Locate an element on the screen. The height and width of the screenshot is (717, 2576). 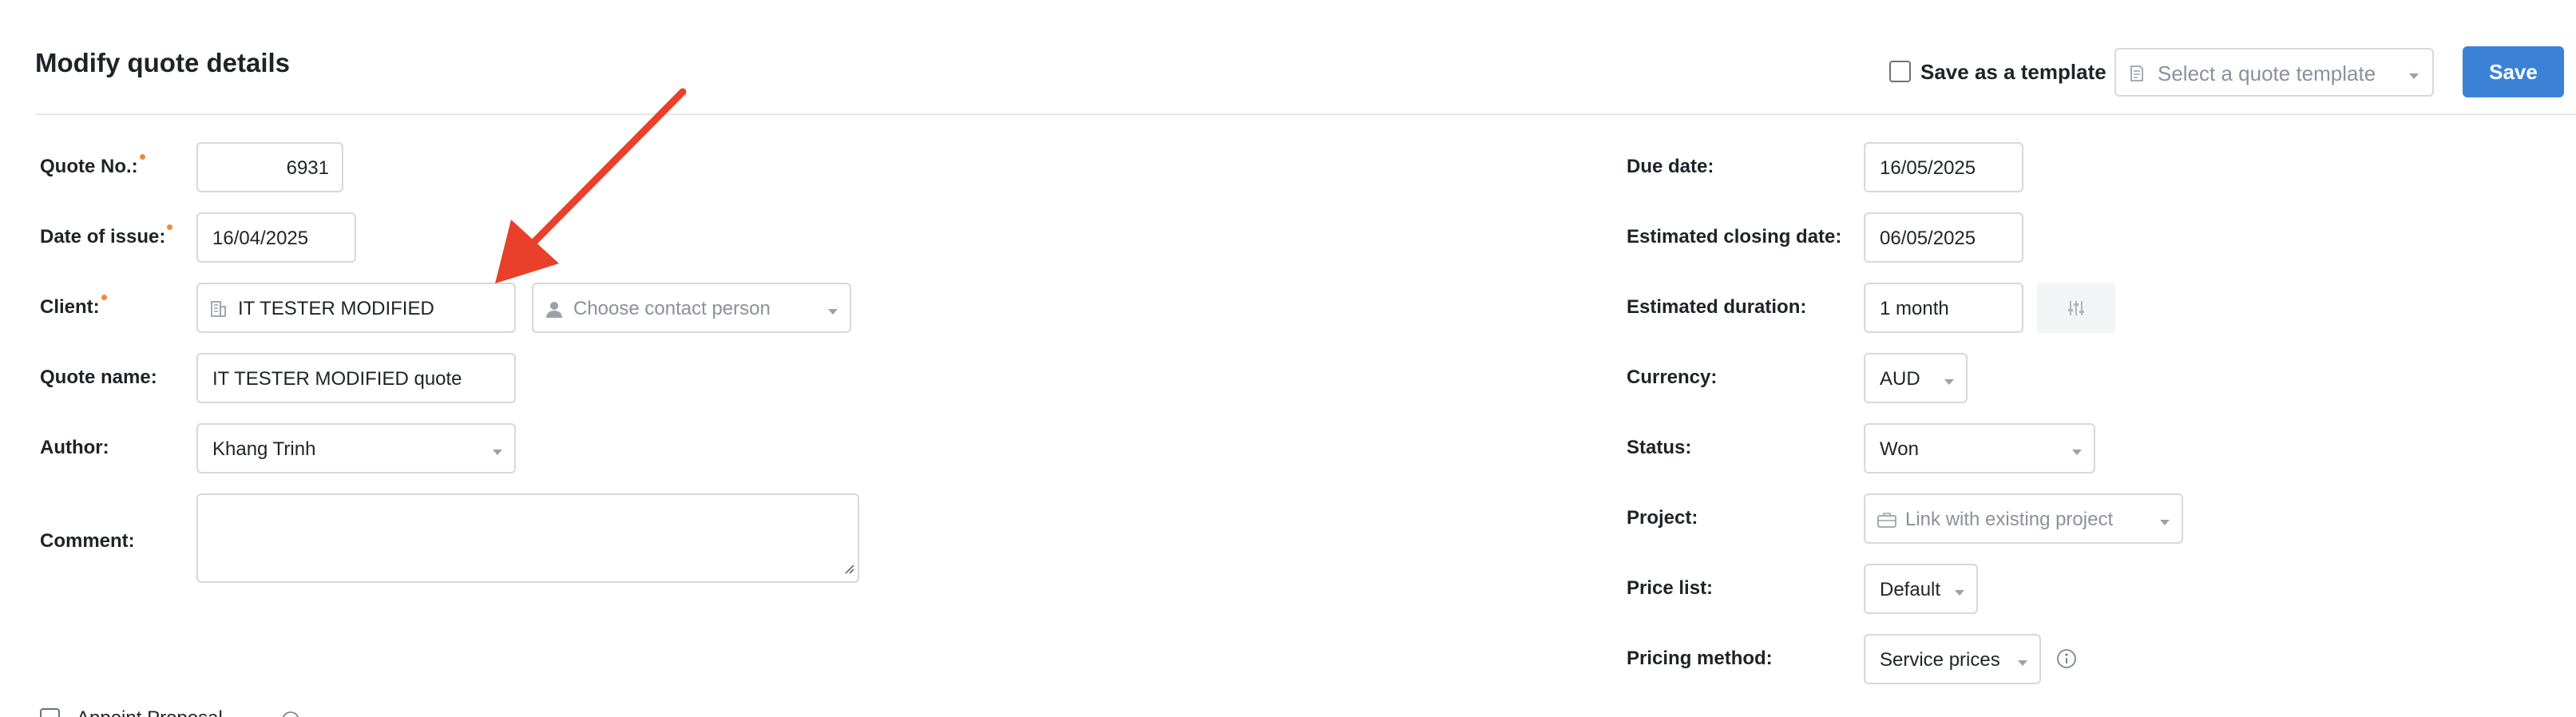
appoint-proposal-checkbox is located at coordinates (50, 712).